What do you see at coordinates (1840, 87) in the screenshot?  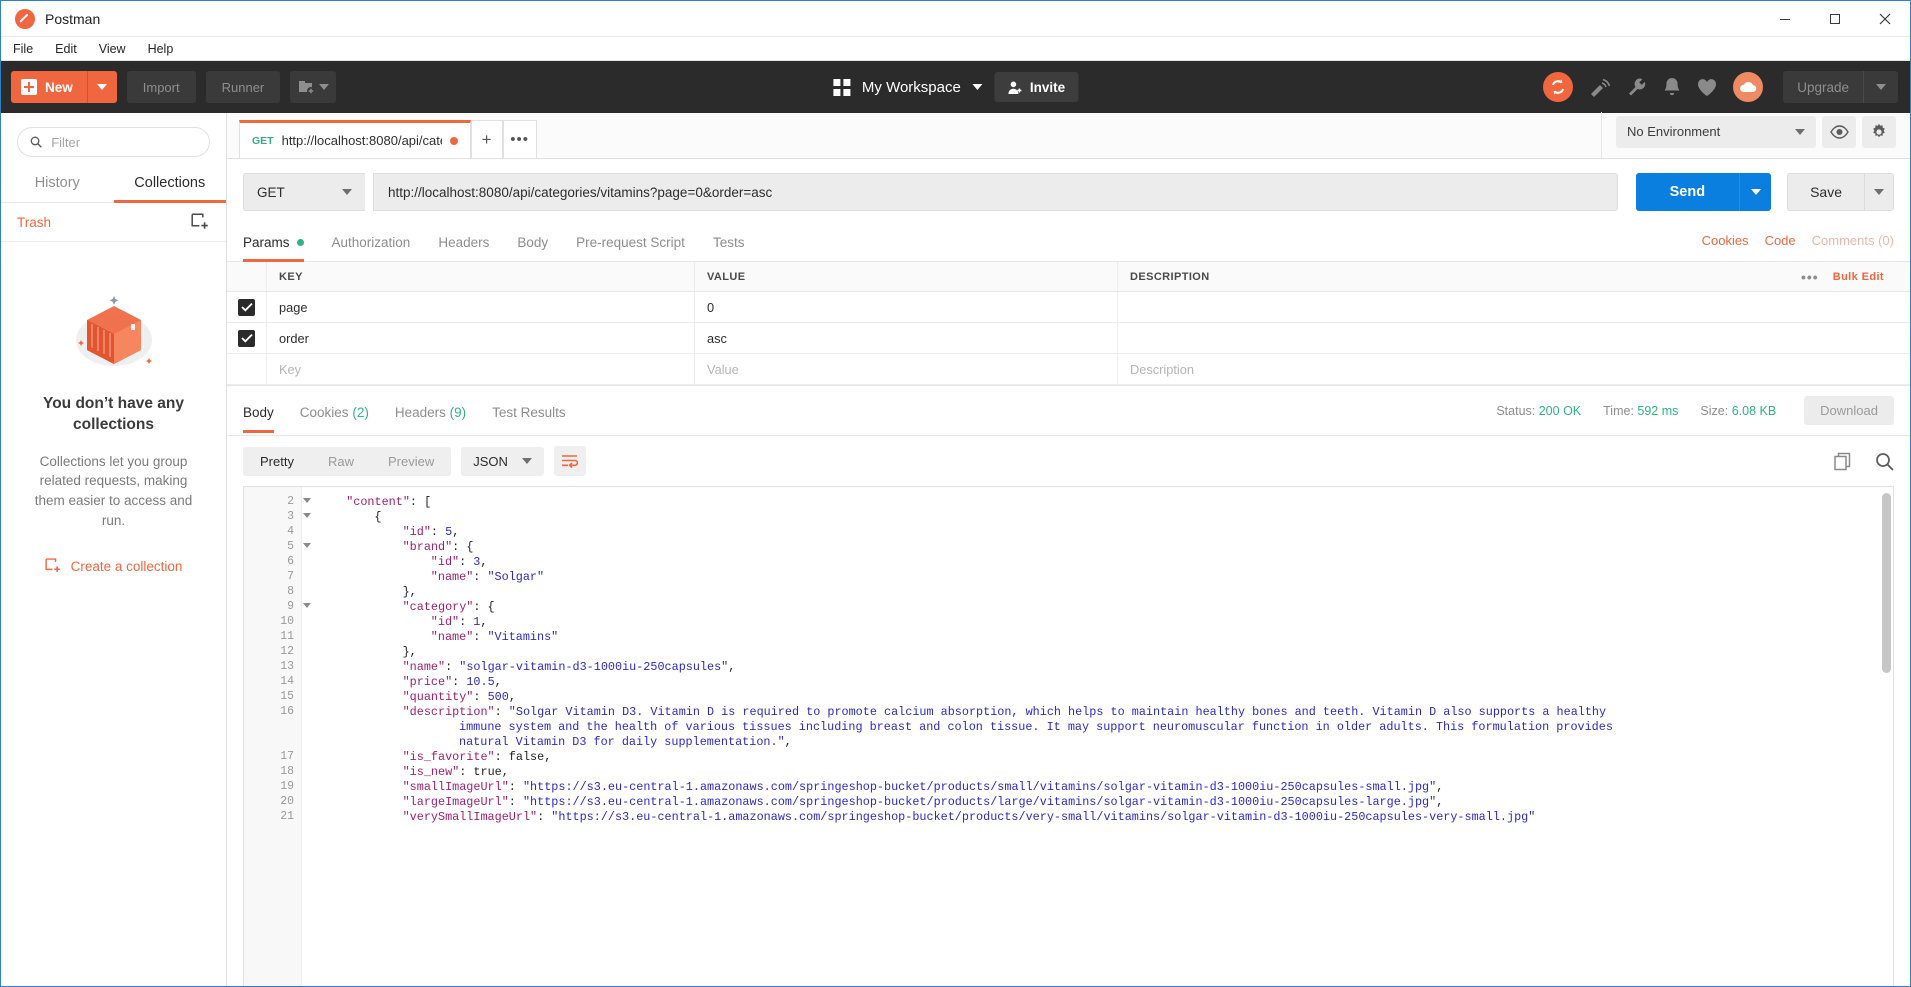 I see `upgrade-button: Upgrade` at bounding box center [1840, 87].